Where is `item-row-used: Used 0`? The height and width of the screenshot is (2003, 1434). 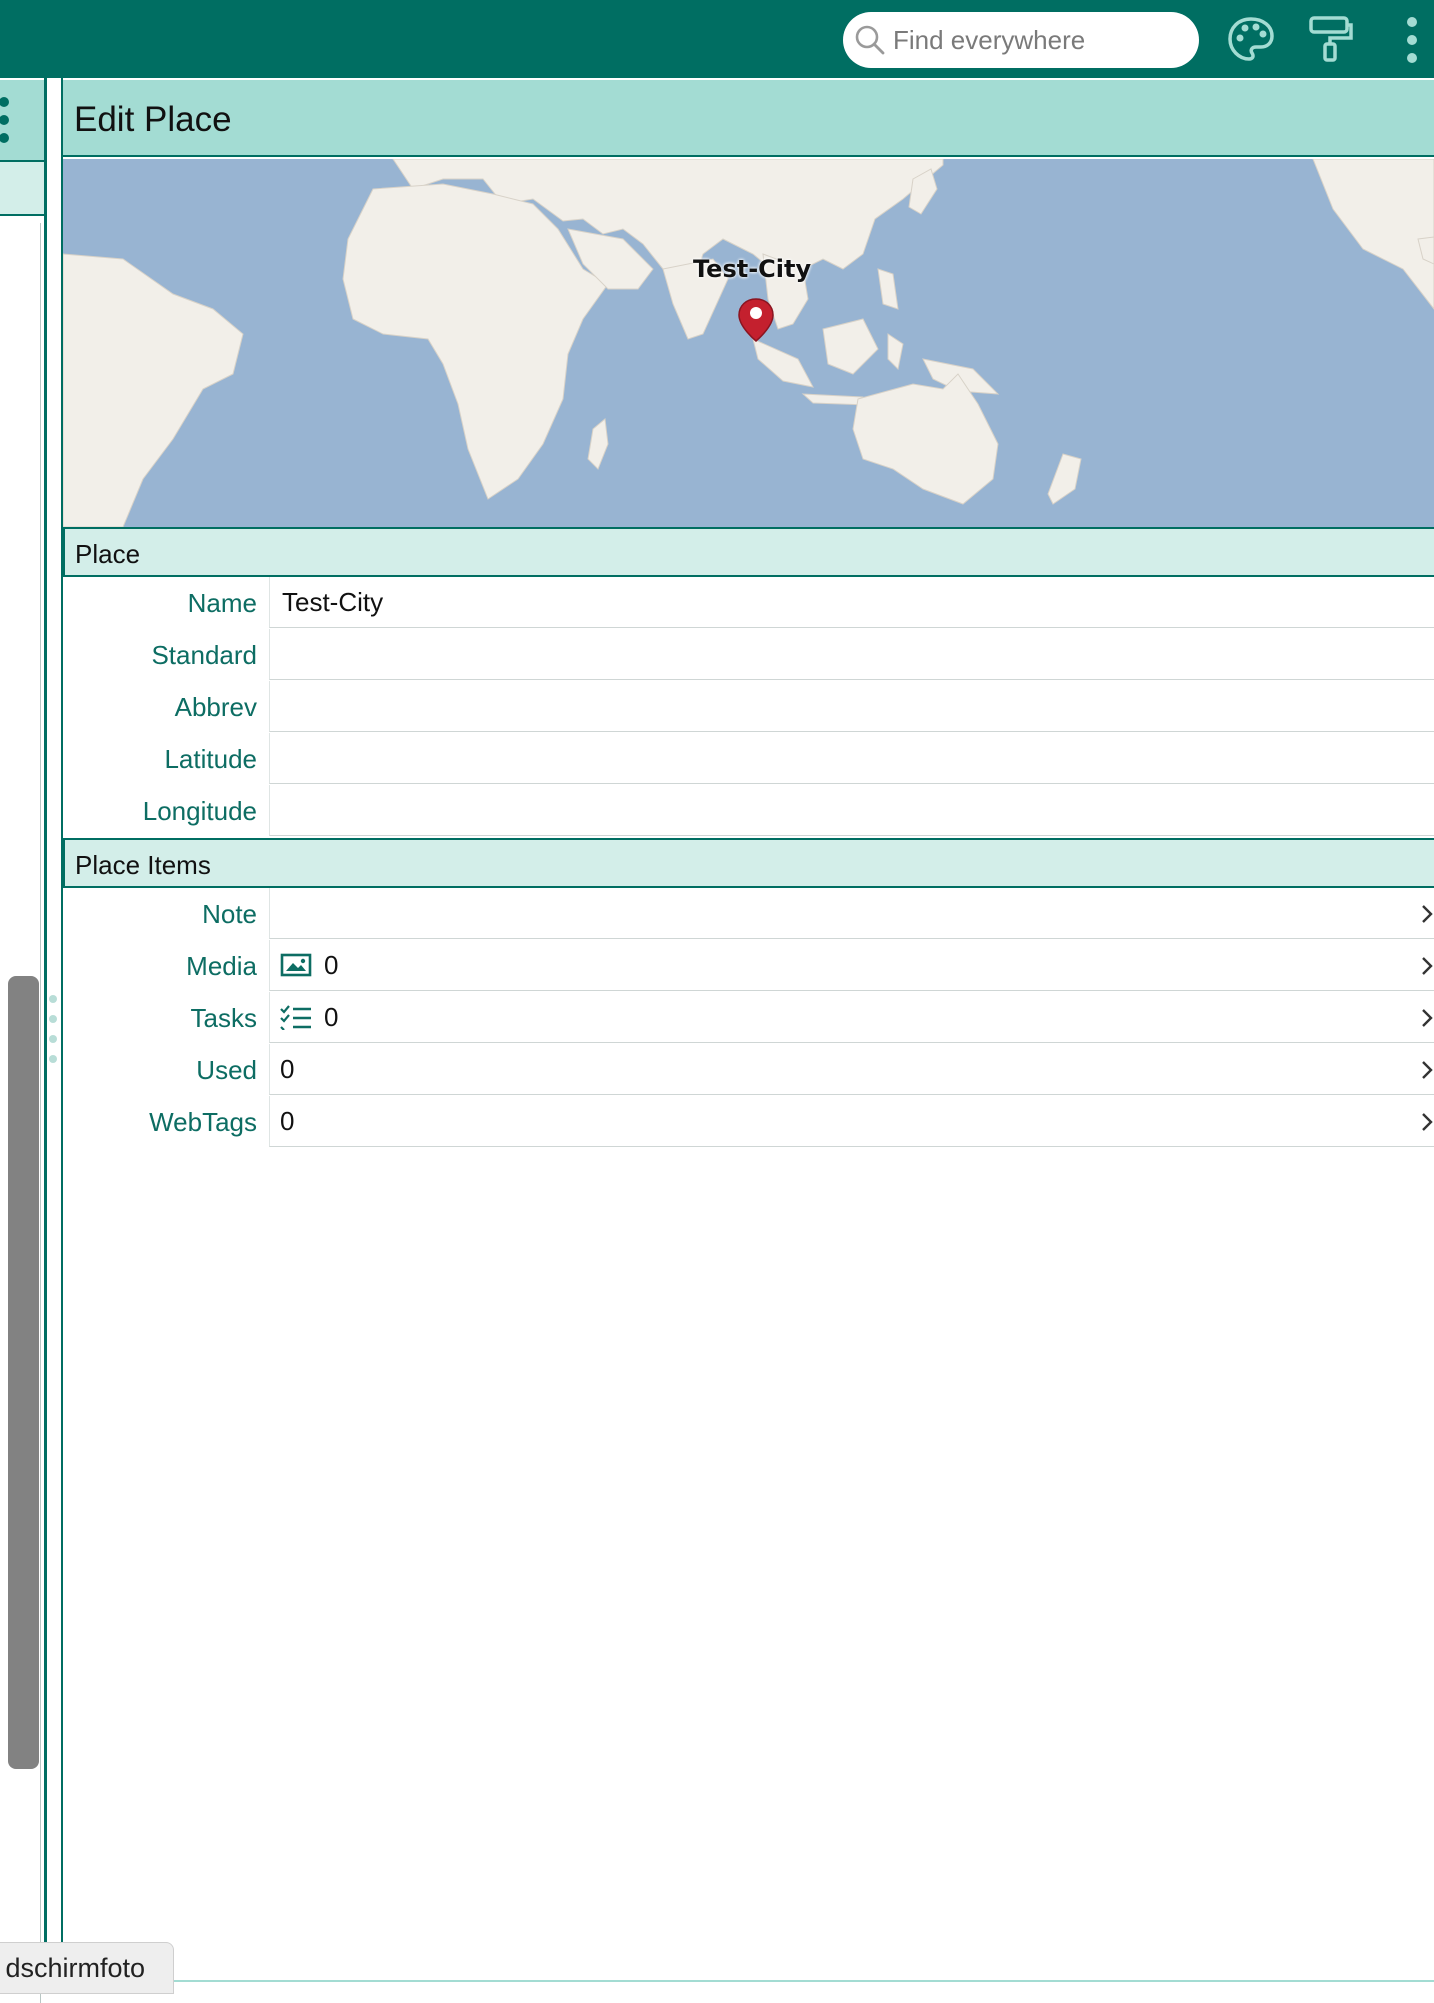
item-row-used: Used 0 is located at coordinates (748, 1070).